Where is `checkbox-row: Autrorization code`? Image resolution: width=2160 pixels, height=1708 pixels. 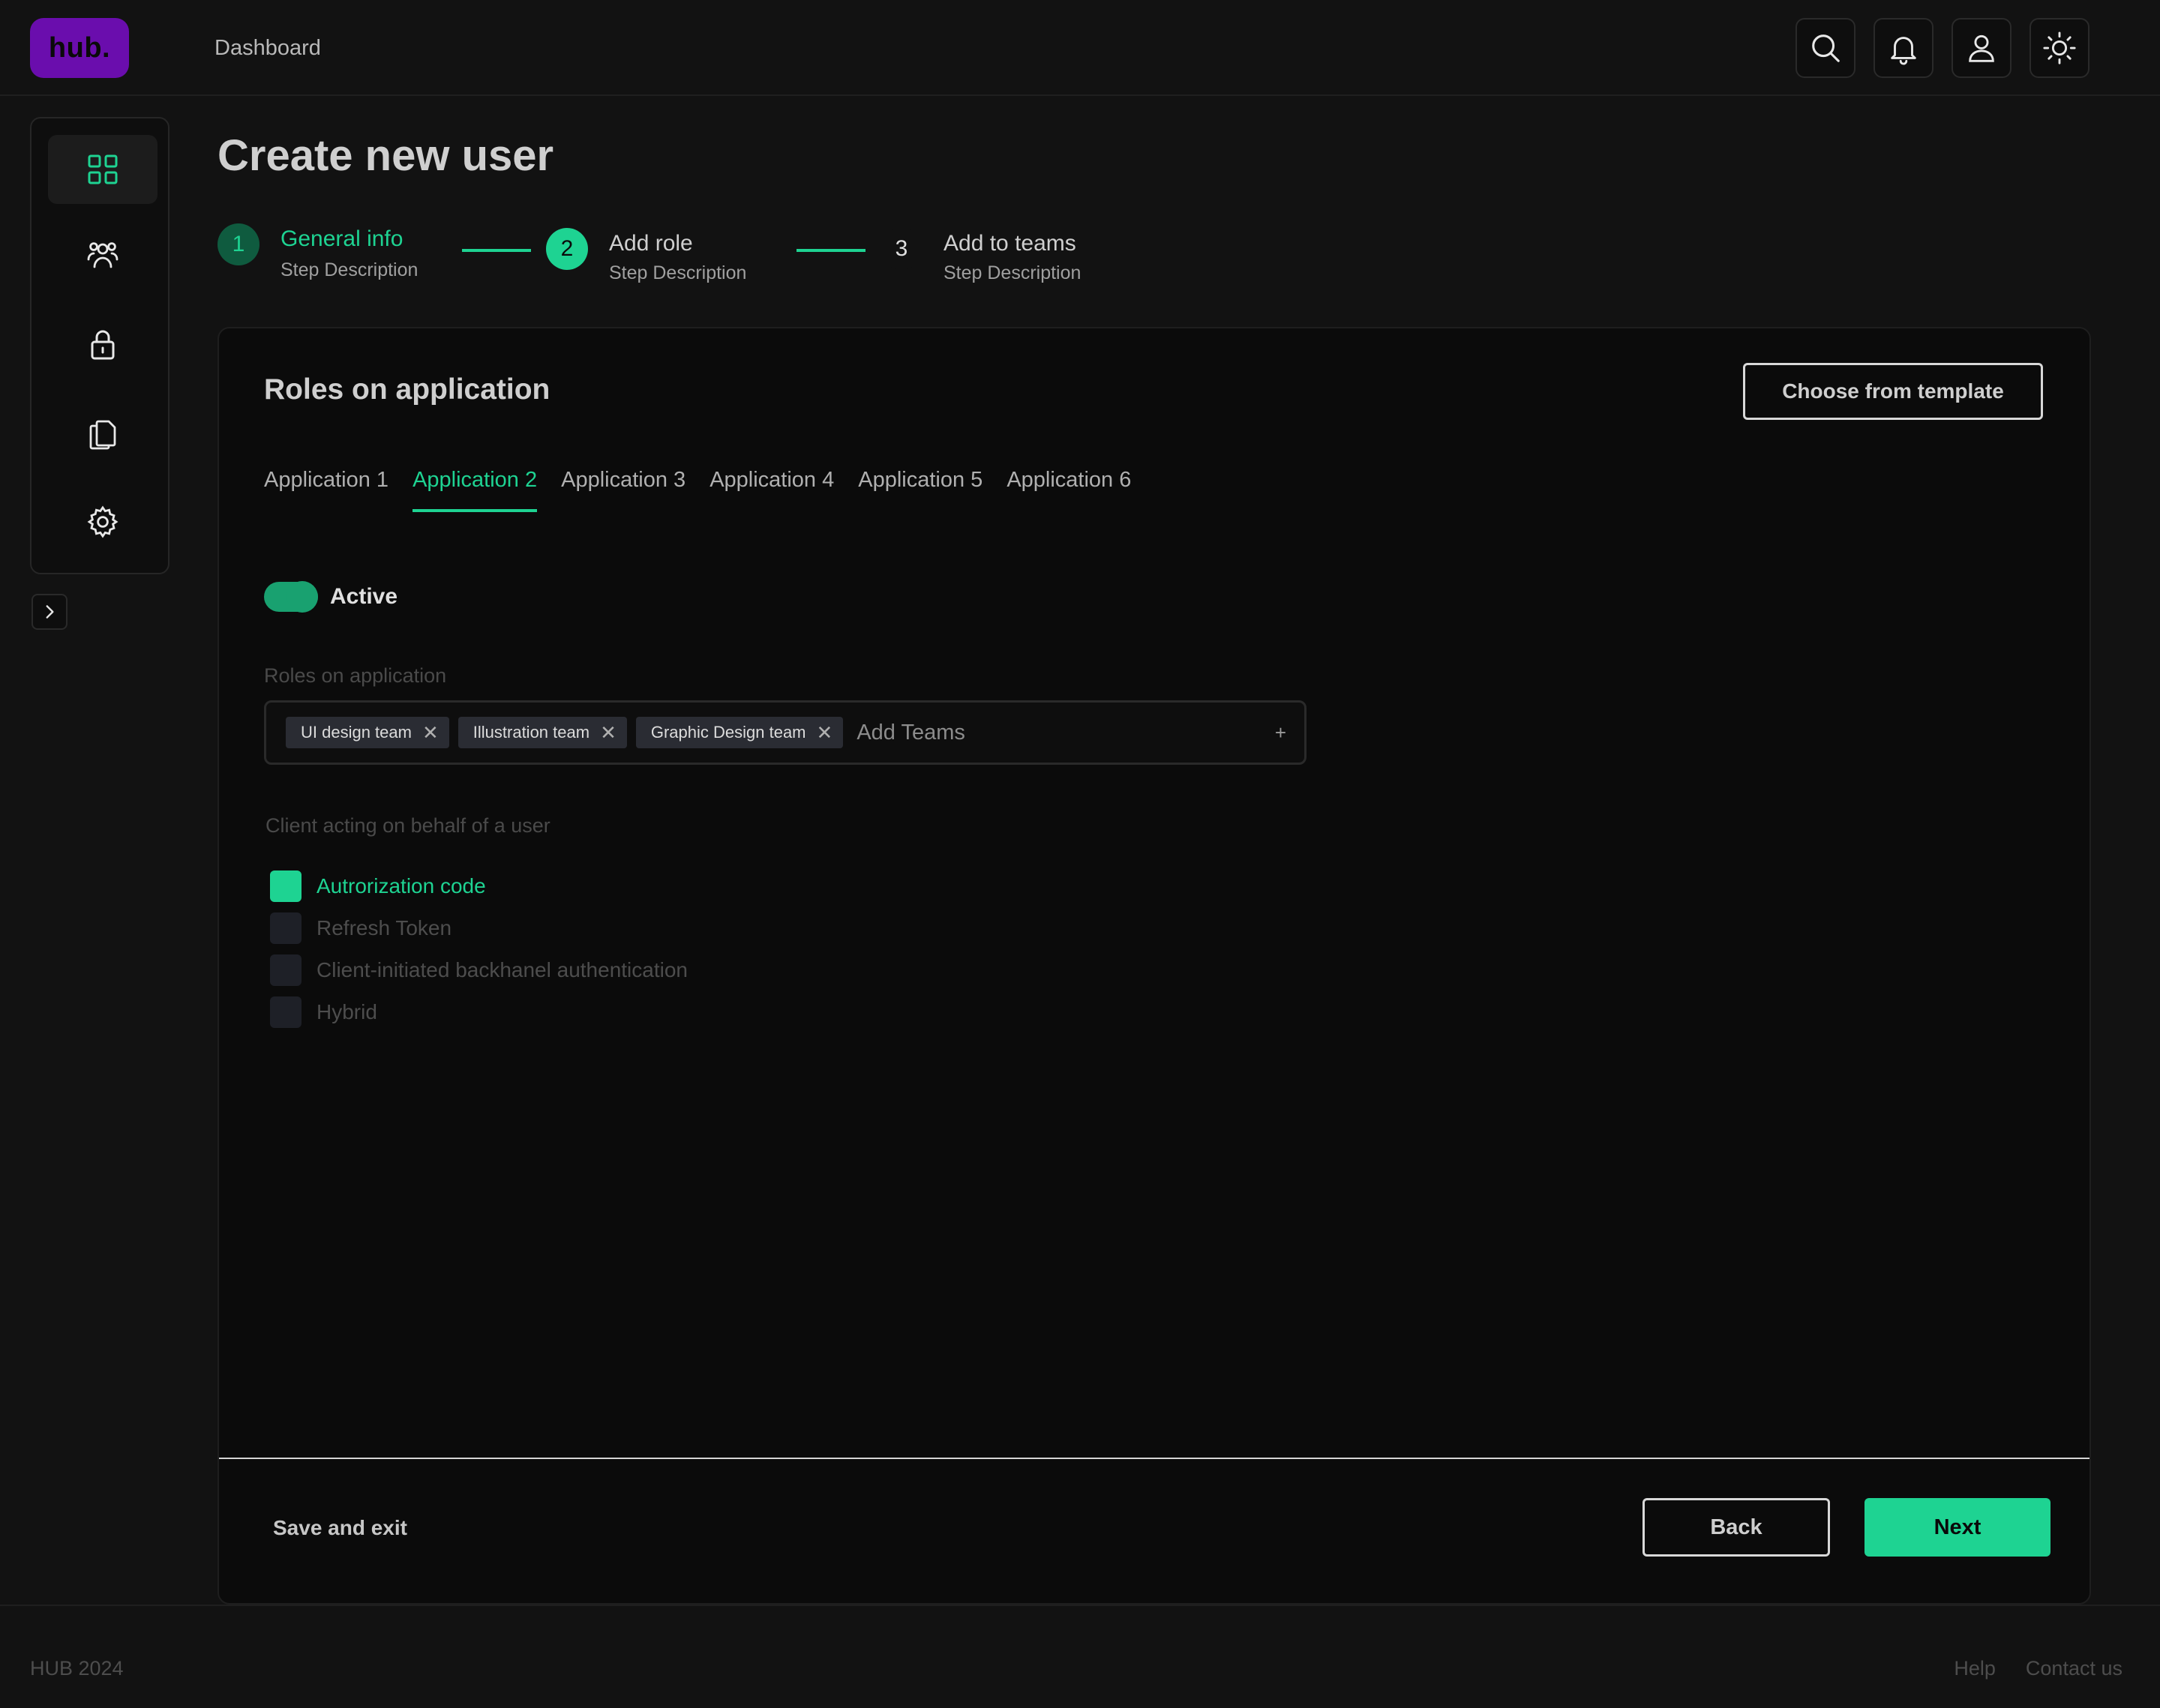 checkbox-row: Autrorization code is located at coordinates (479, 886).